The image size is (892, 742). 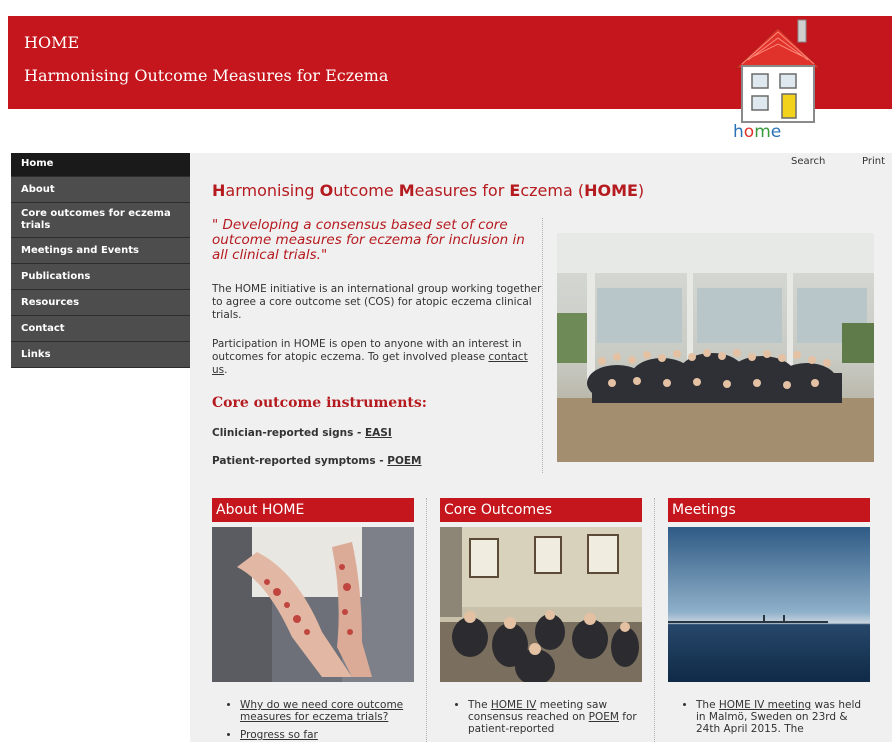 What do you see at coordinates (604, 717) in the screenshot?
I see `poem-link-box: POEM` at bounding box center [604, 717].